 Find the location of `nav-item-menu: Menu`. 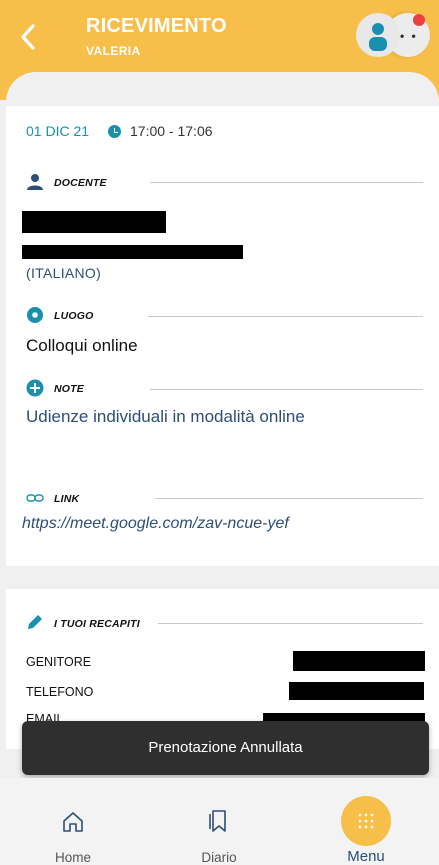

nav-item-menu: Menu is located at coordinates (366, 821).